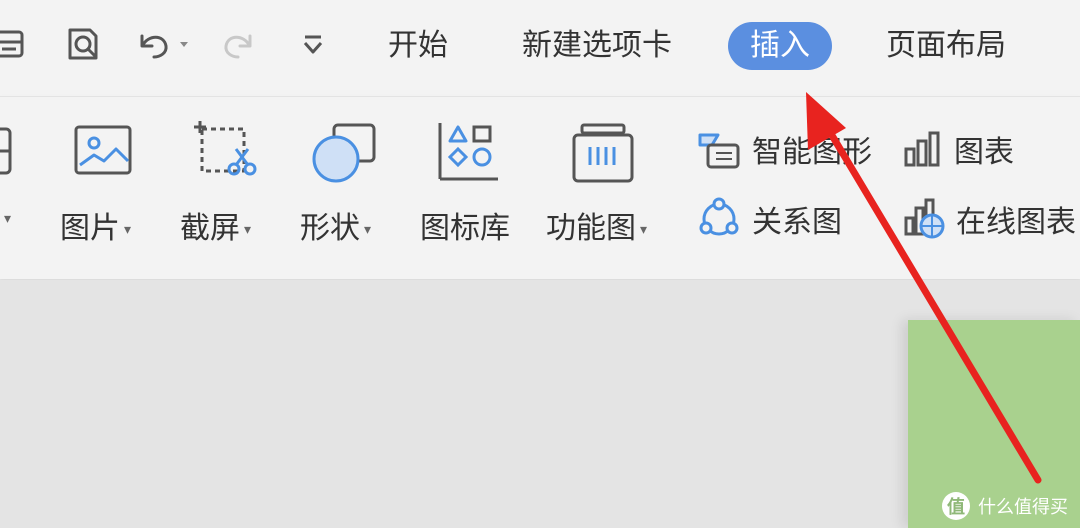 This screenshot has height=528, width=1080. Describe the element at coordinates (468, 152) in the screenshot. I see `icon-library-icon` at that location.